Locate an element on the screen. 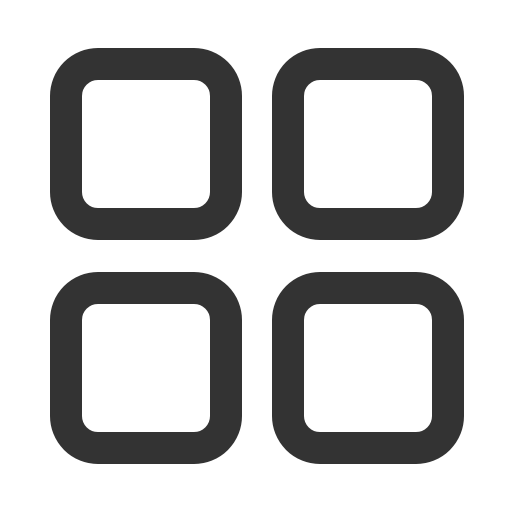  grid-cell-bottom-left is located at coordinates (146, 368).